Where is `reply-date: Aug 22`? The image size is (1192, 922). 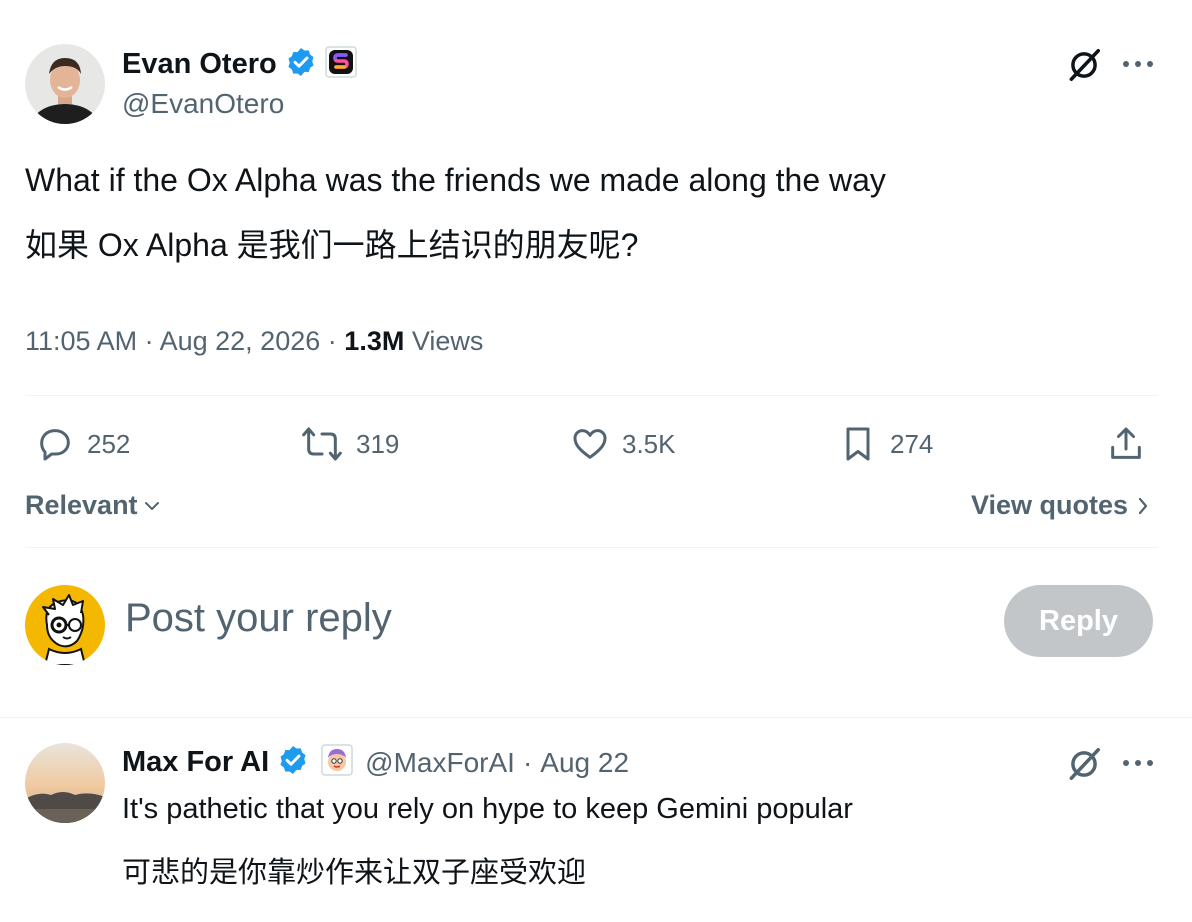
reply-date: Aug 22 is located at coordinates (584, 763).